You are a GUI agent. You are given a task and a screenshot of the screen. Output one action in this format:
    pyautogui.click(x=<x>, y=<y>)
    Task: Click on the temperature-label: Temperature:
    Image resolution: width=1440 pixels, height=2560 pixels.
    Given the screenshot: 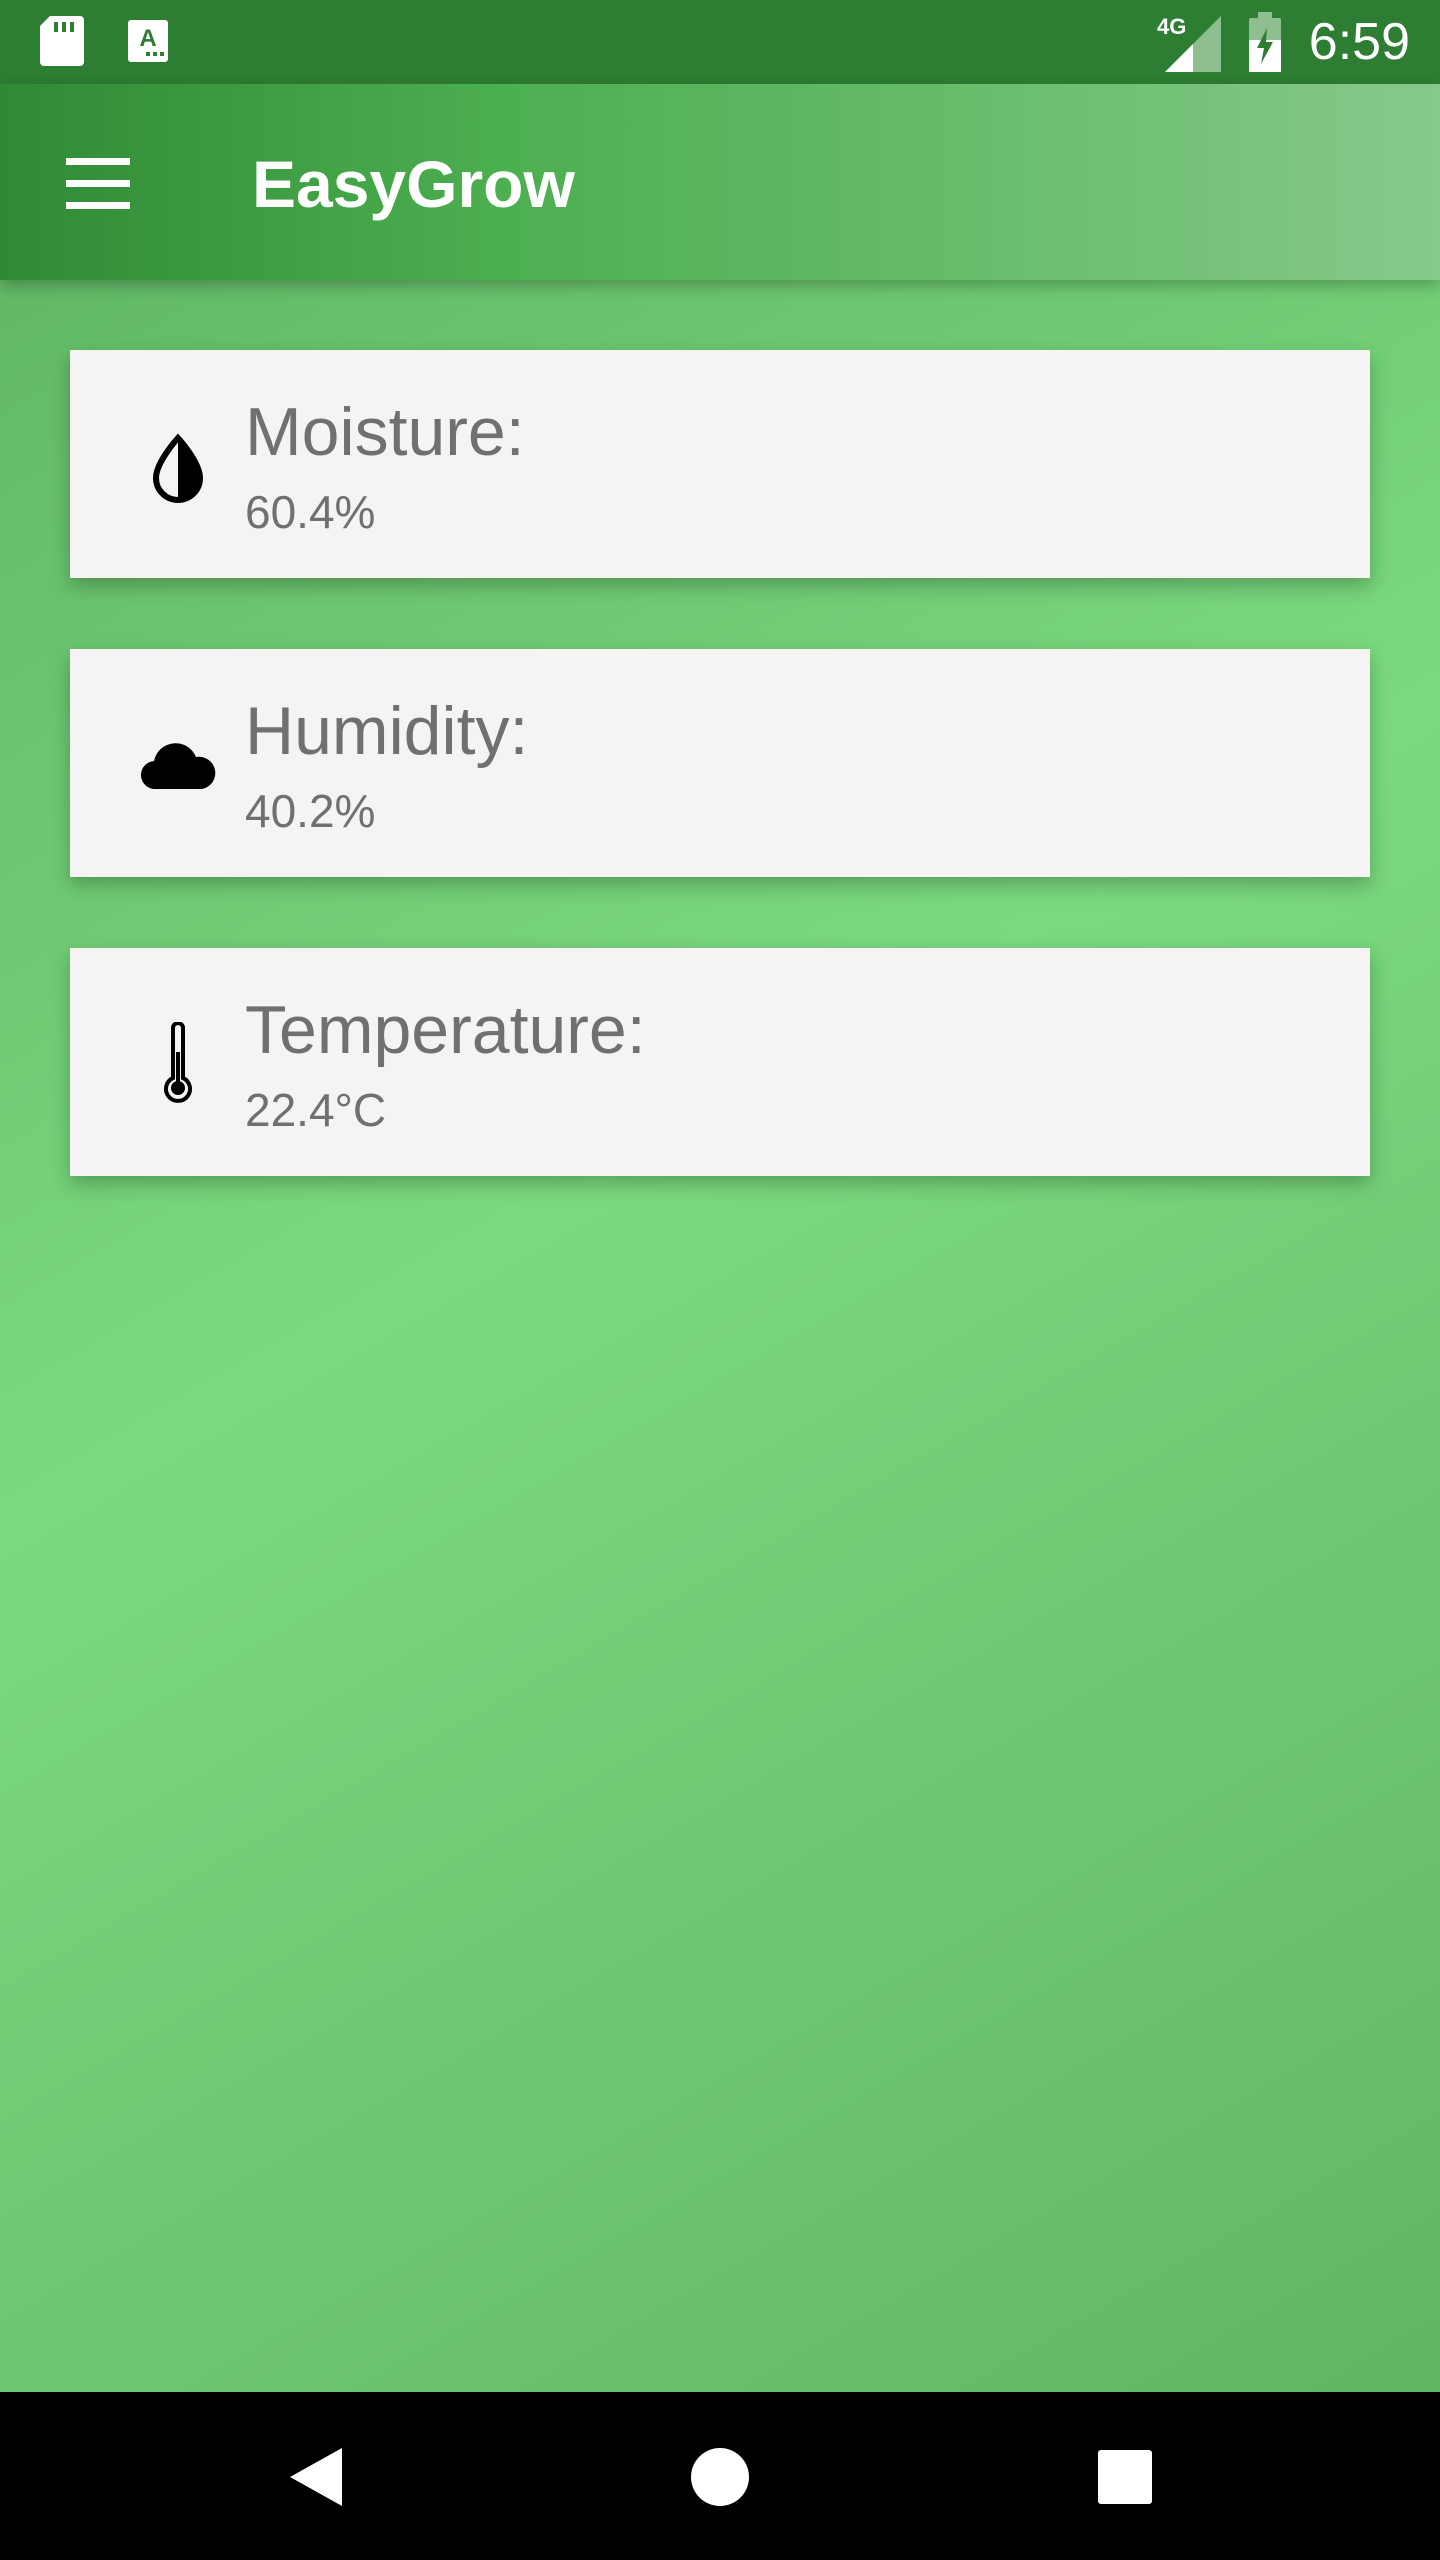 What is the action you would take?
    pyautogui.click(x=445, y=1030)
    